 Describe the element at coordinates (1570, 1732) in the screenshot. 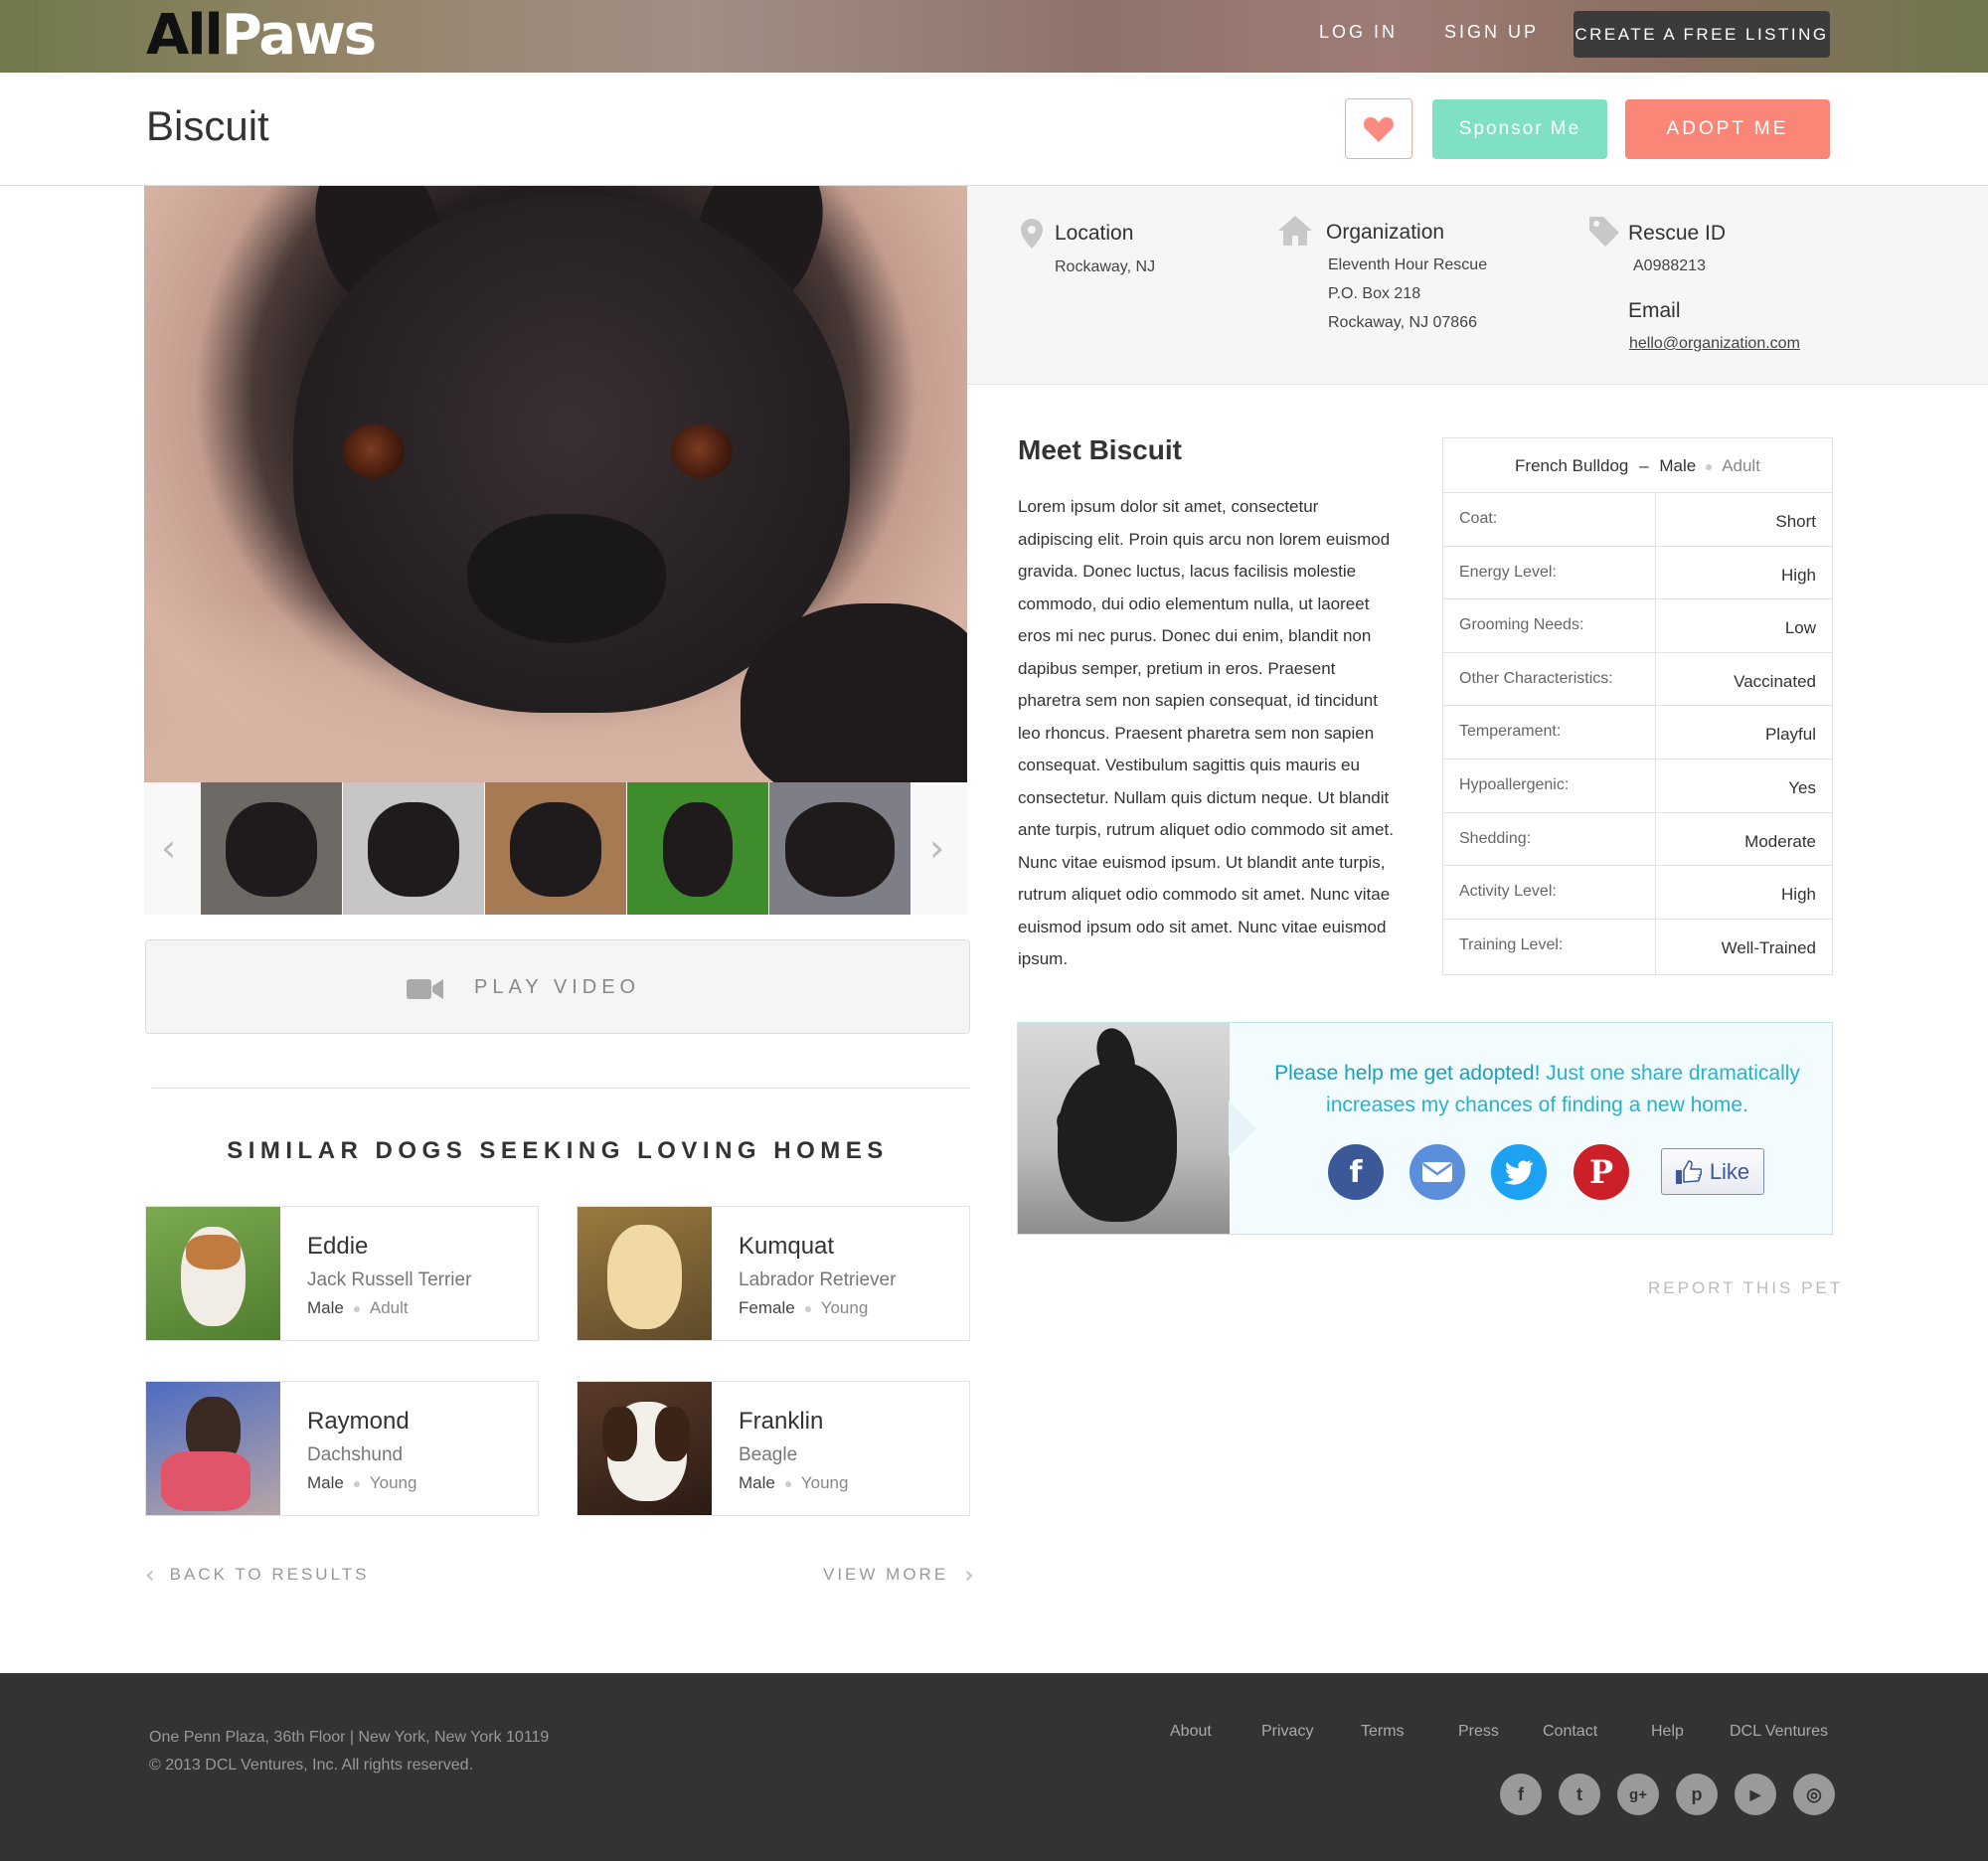

I see `footer-link-contact: Contact` at that location.